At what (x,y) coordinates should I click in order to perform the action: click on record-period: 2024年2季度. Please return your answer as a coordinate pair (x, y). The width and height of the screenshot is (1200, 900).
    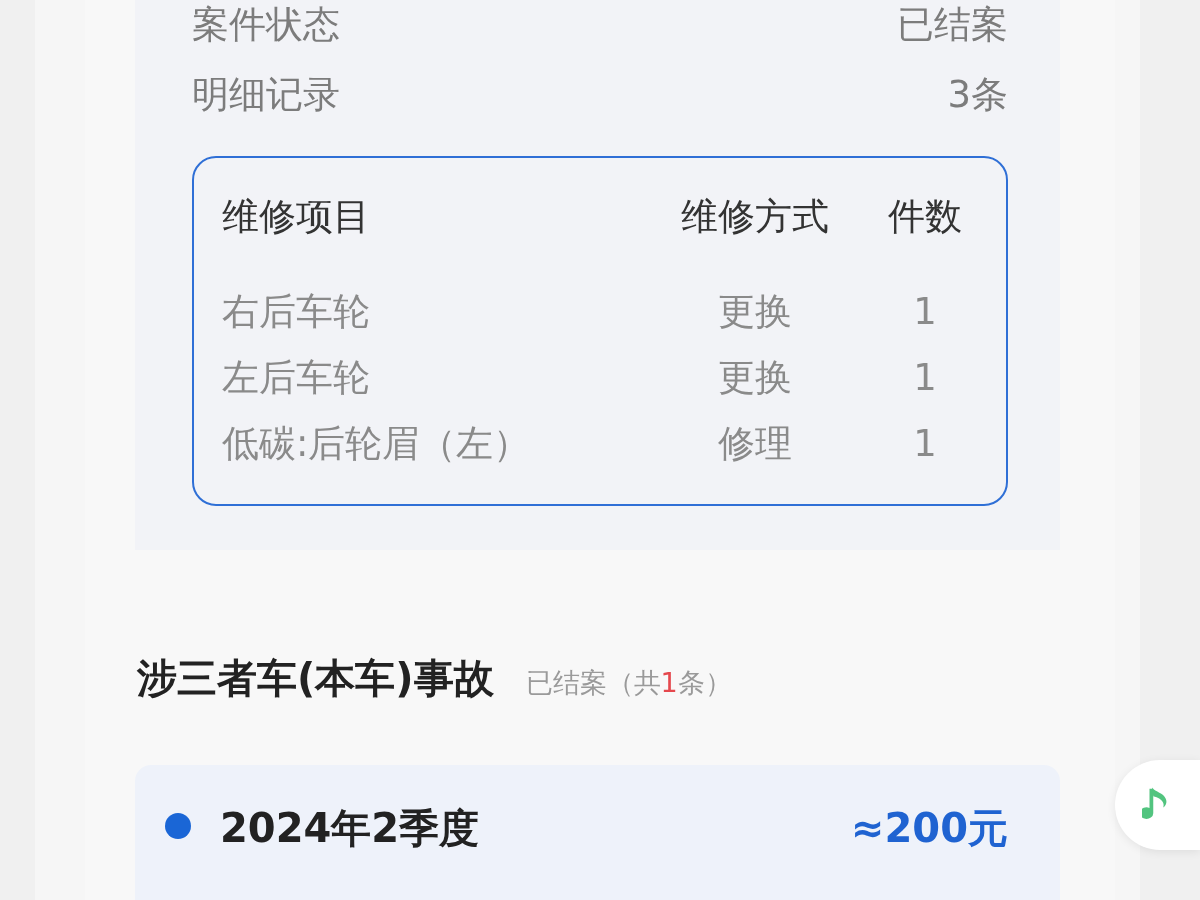
    Looking at the image, I should click on (350, 828).